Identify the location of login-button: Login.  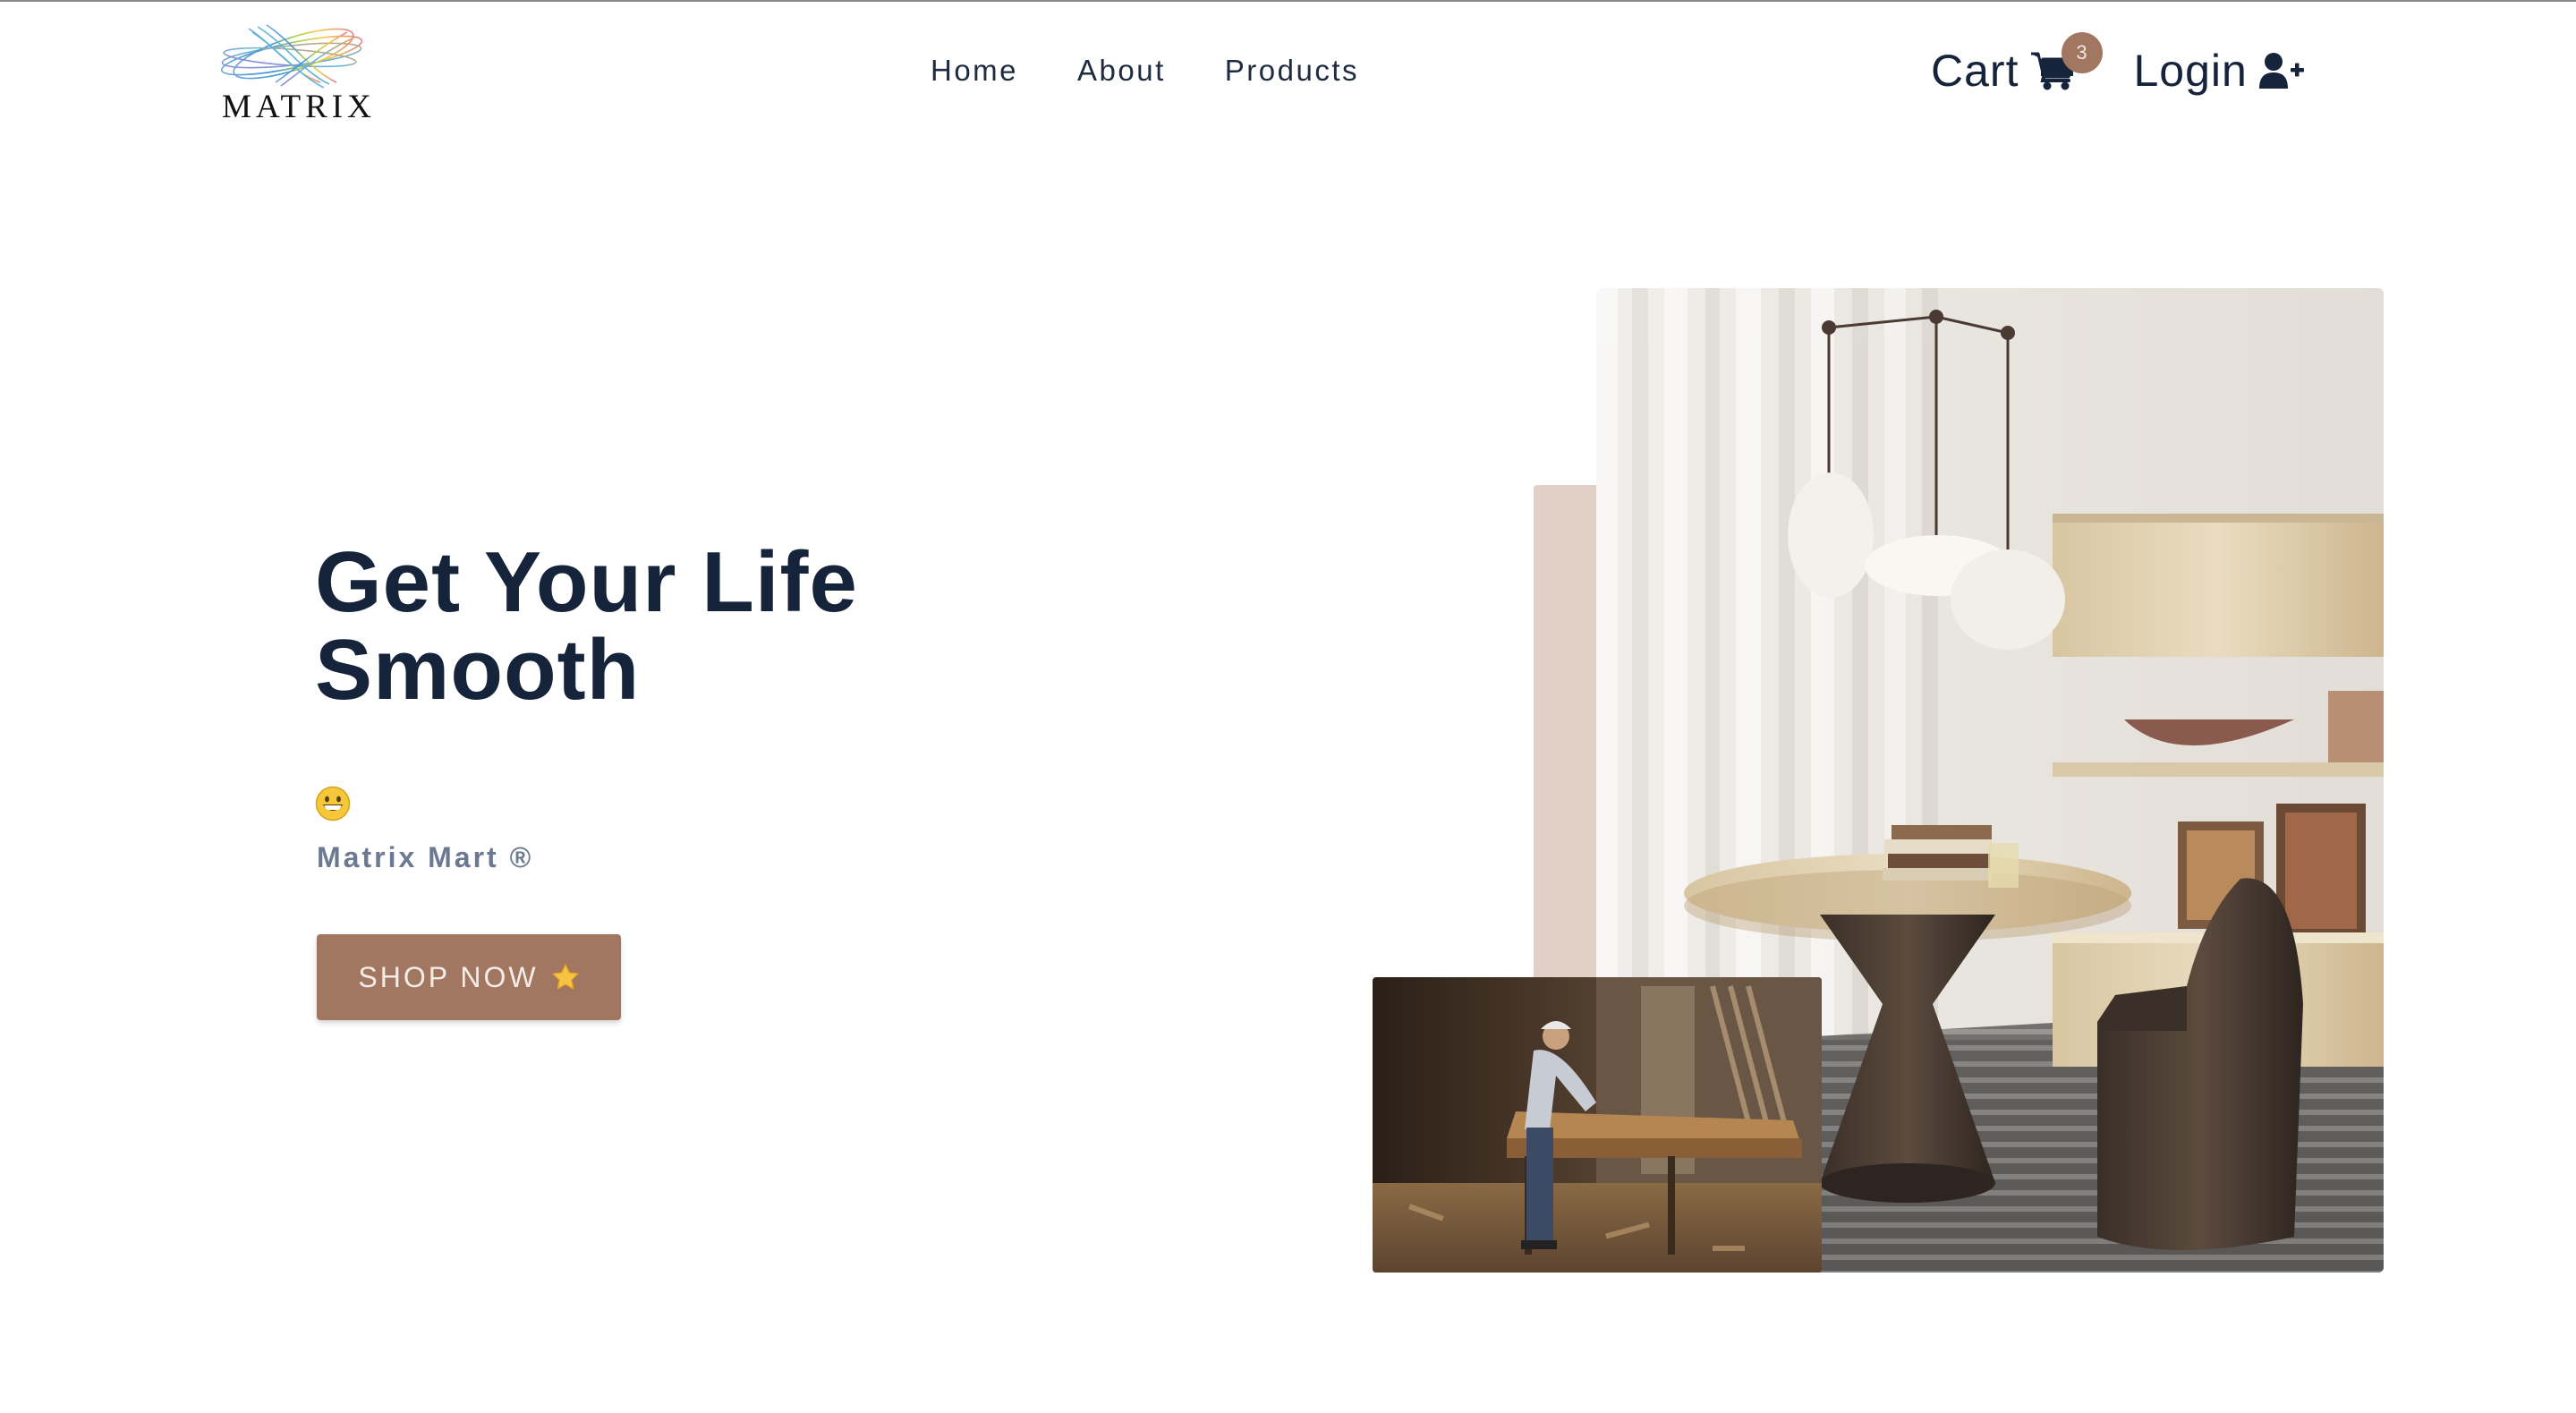
(2218, 71).